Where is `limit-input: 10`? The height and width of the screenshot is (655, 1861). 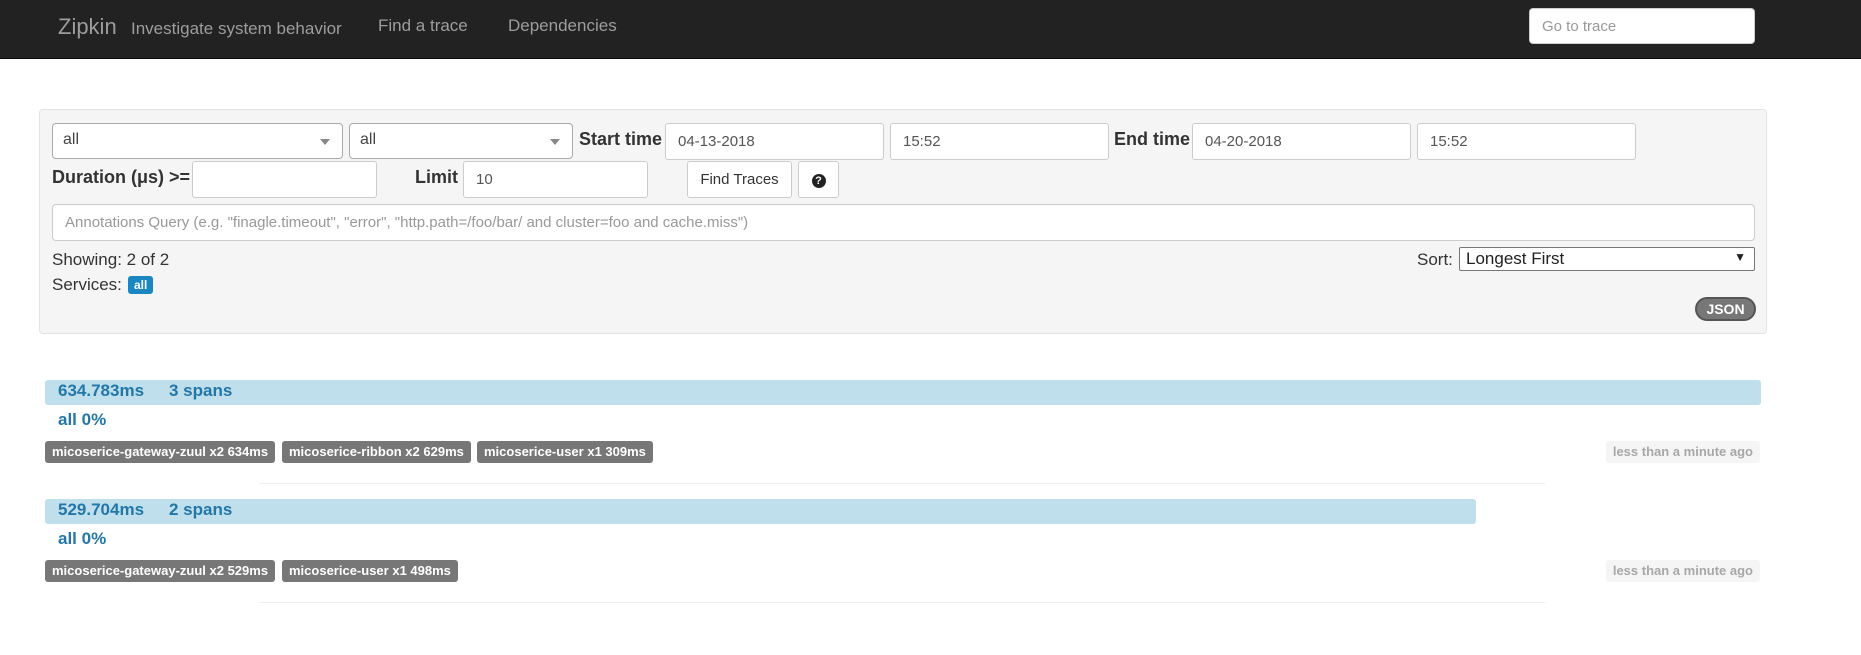 limit-input: 10 is located at coordinates (555, 179).